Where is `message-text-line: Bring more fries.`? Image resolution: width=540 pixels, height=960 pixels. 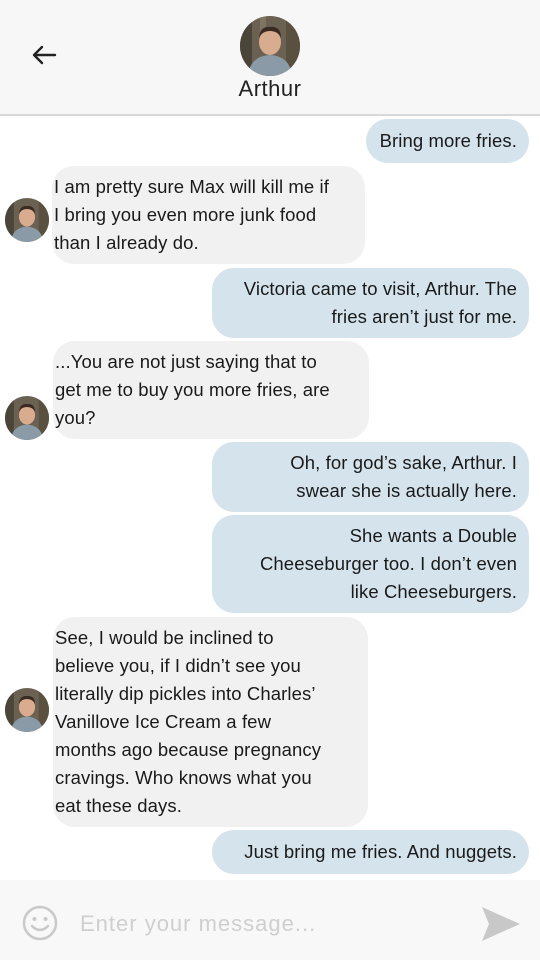 message-text-line: Bring more fries. is located at coordinates (448, 140).